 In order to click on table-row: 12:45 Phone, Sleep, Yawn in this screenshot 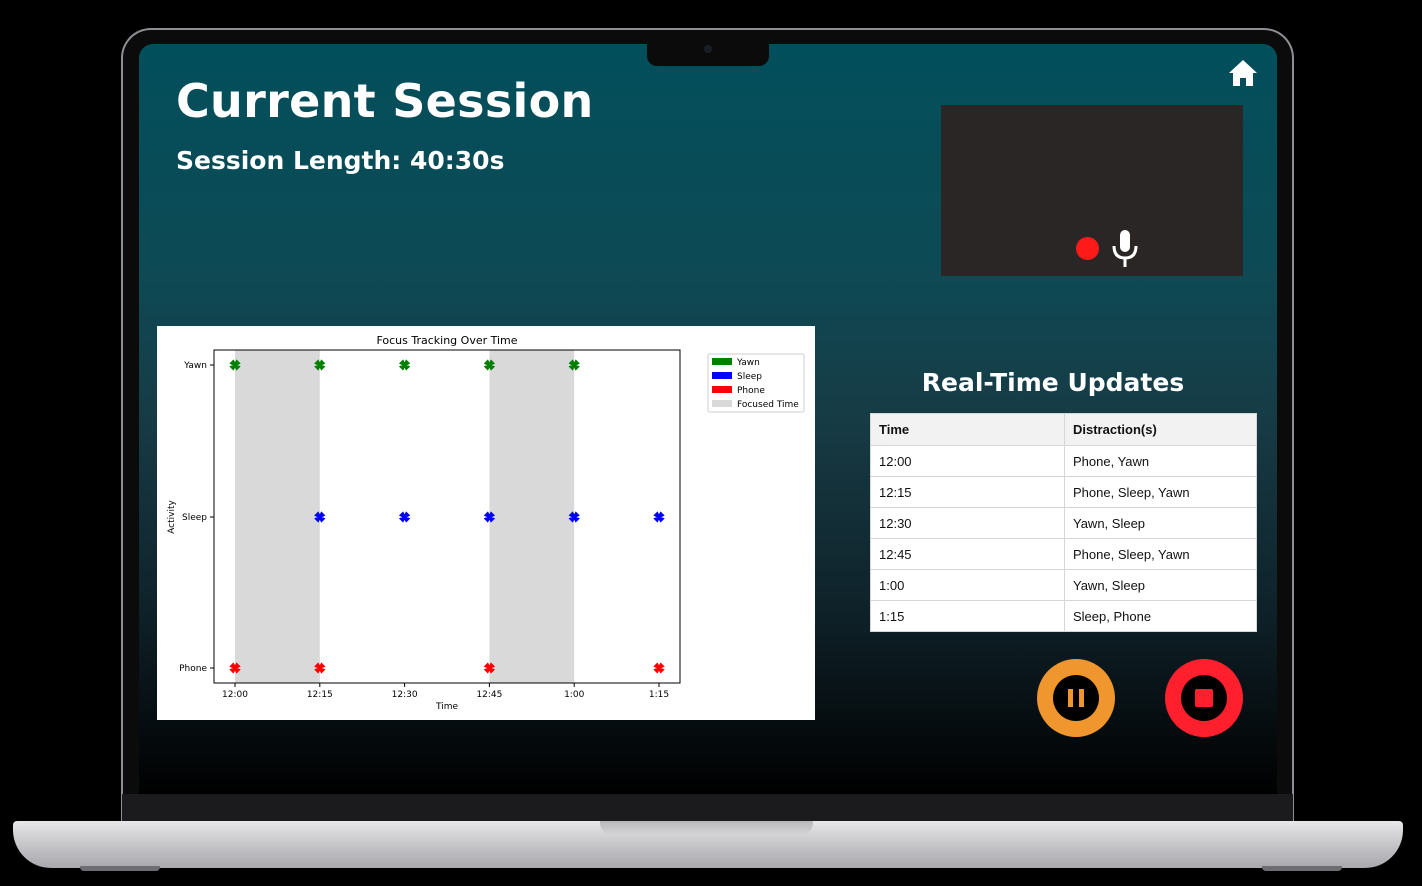, I will do `click(1063, 554)`.